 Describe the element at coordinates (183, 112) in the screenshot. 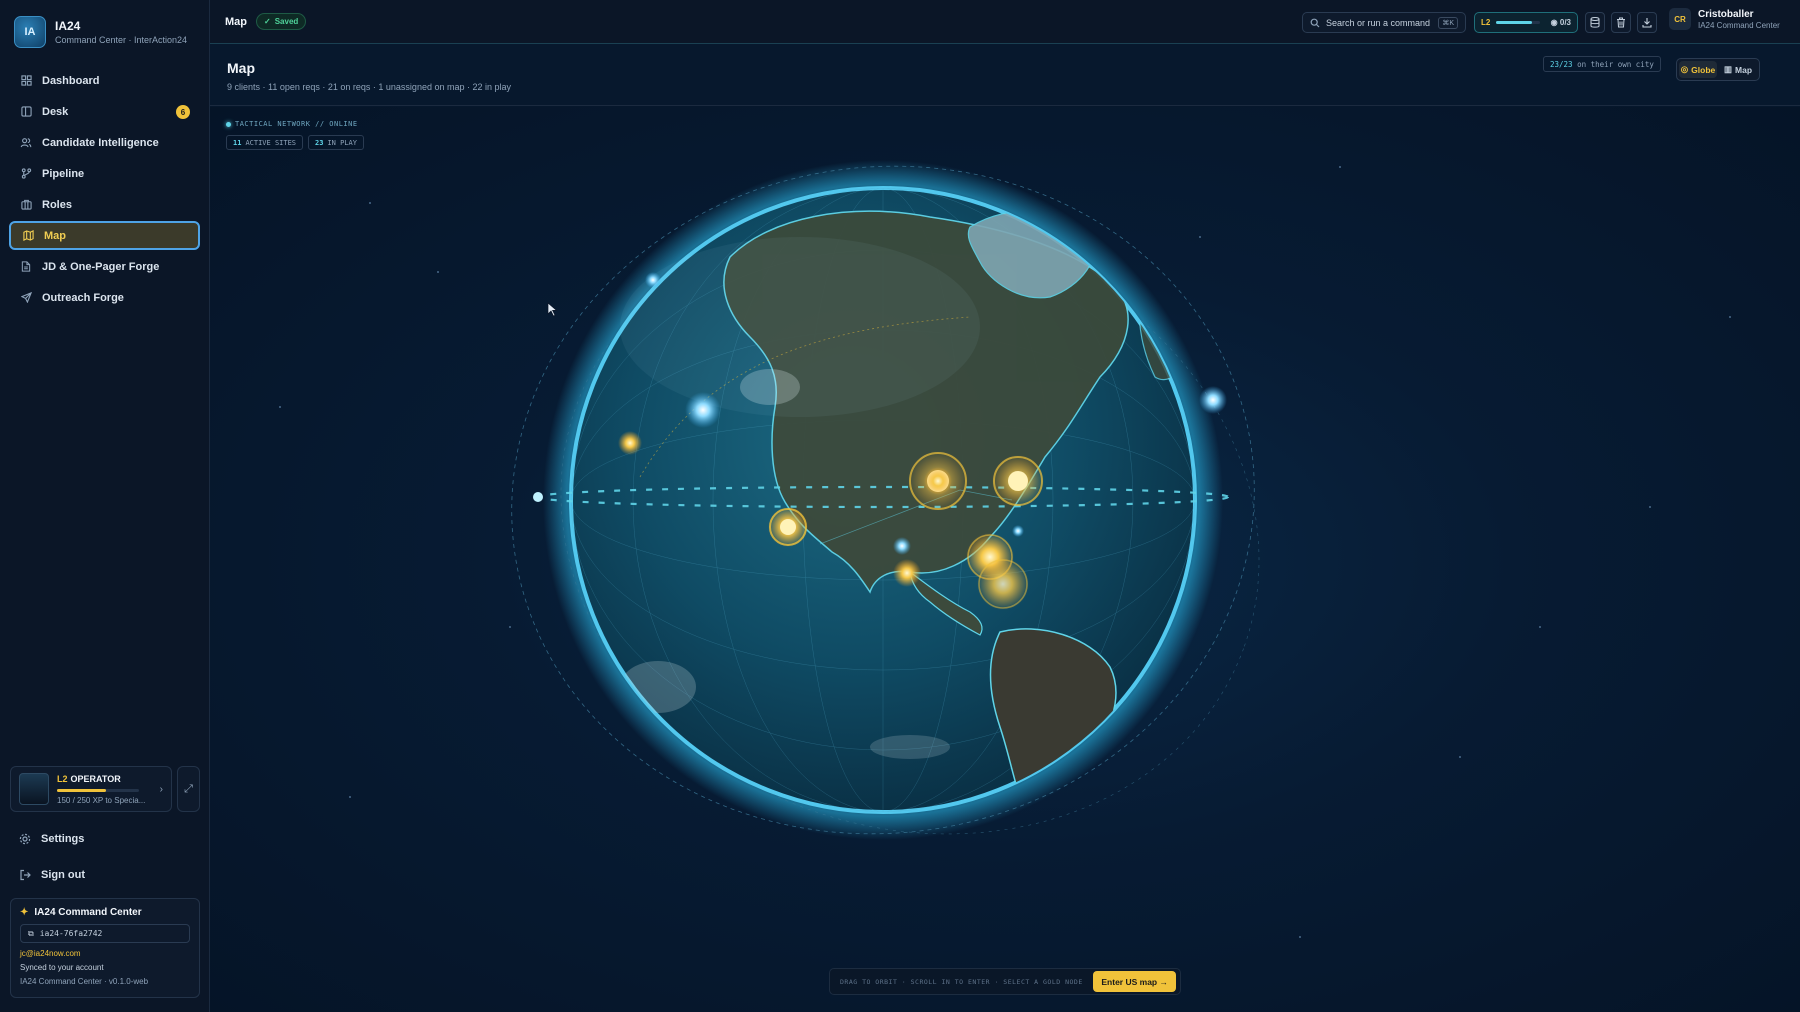

I see `desk-count-badge: 6` at that location.